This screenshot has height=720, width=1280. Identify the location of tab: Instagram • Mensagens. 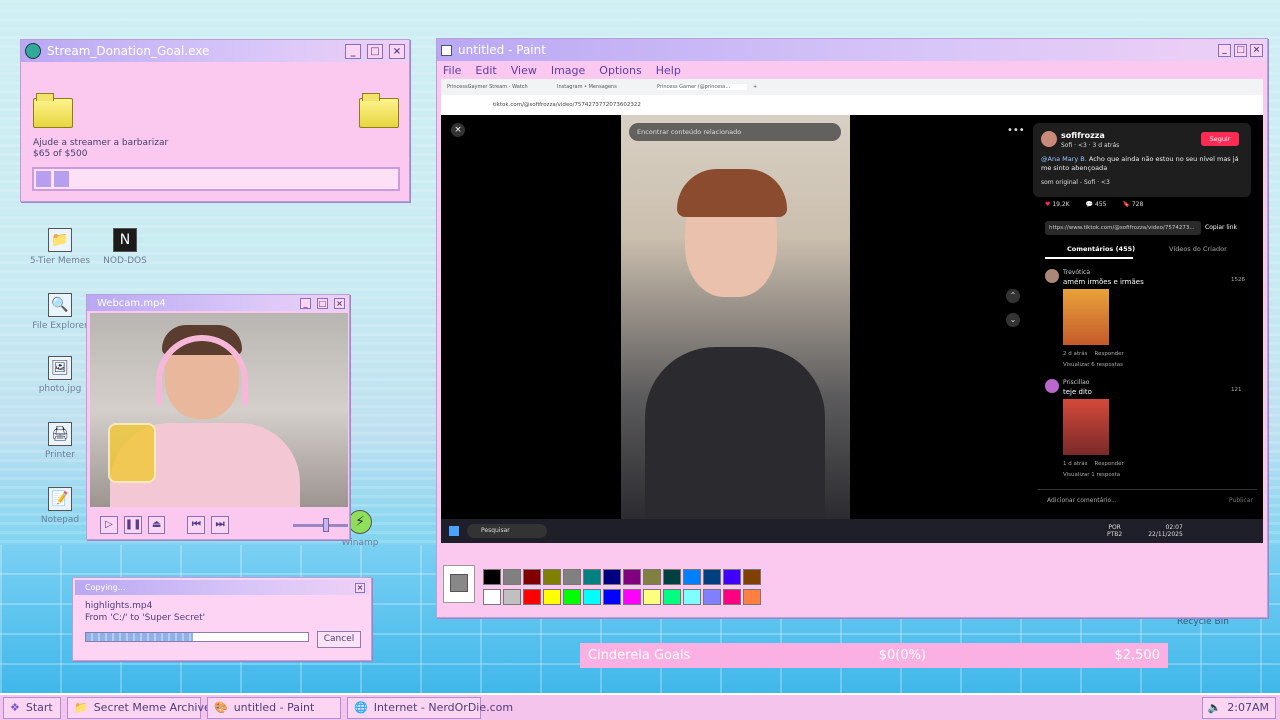
(604, 87).